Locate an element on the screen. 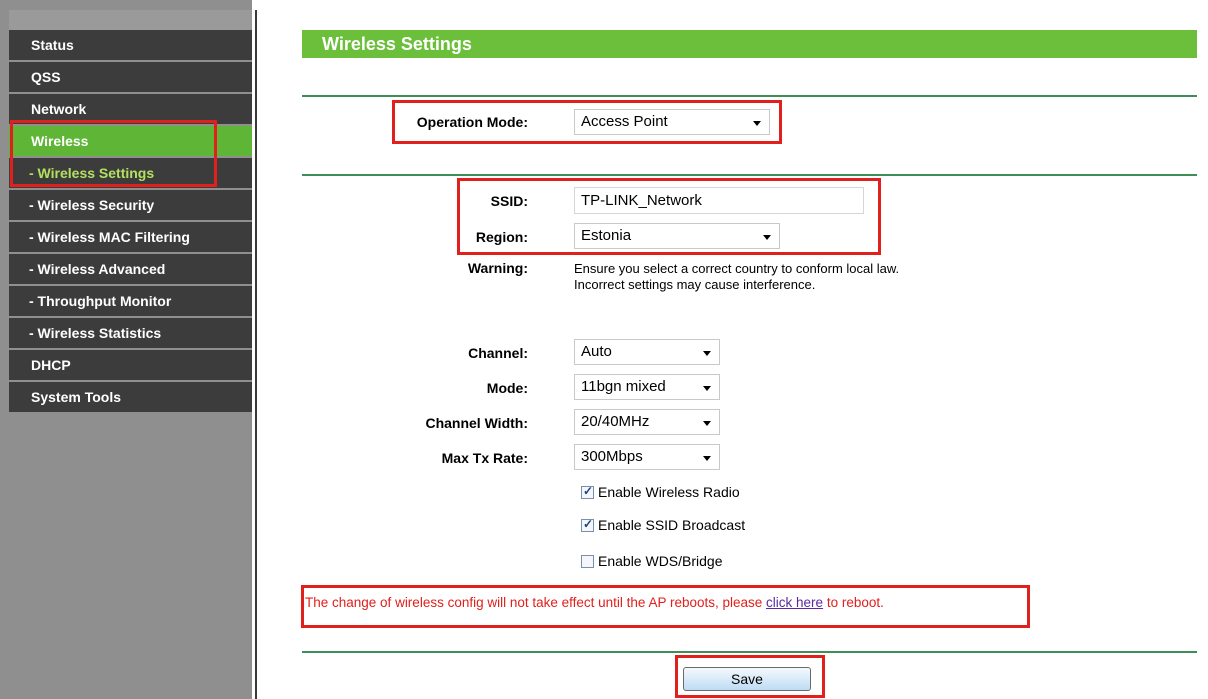  sidebar-item-dhcp: DHCP is located at coordinates (130, 365).